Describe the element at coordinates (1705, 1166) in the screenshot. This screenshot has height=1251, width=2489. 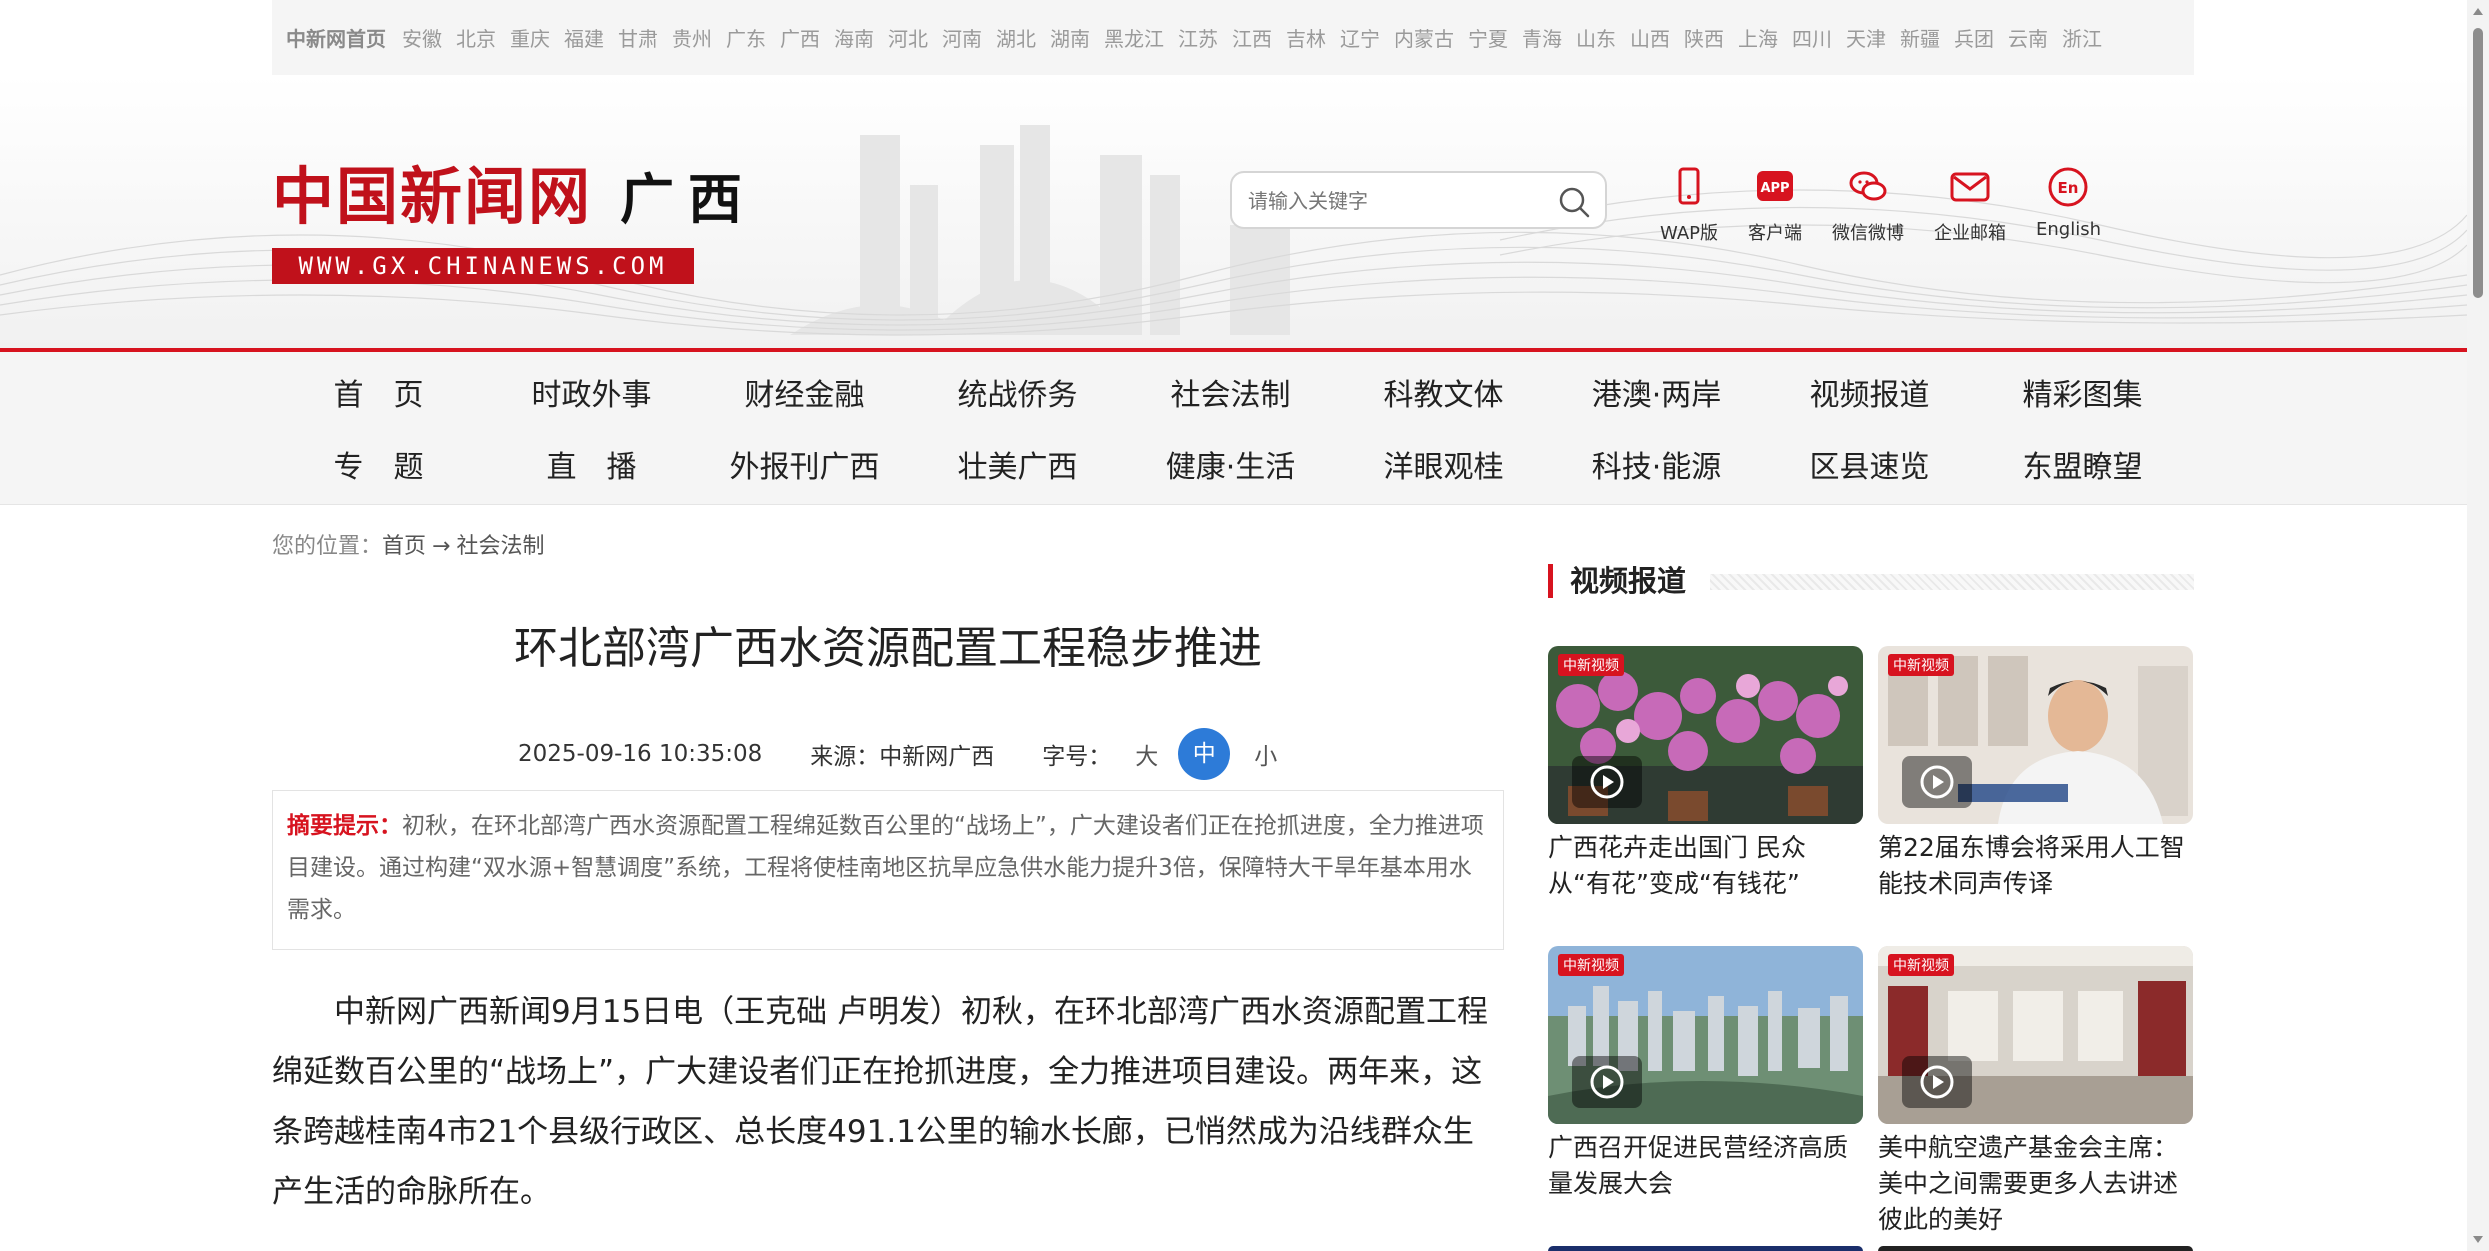
I see `video-caption: 广西召开促进民营经济高质量发展大会` at that location.